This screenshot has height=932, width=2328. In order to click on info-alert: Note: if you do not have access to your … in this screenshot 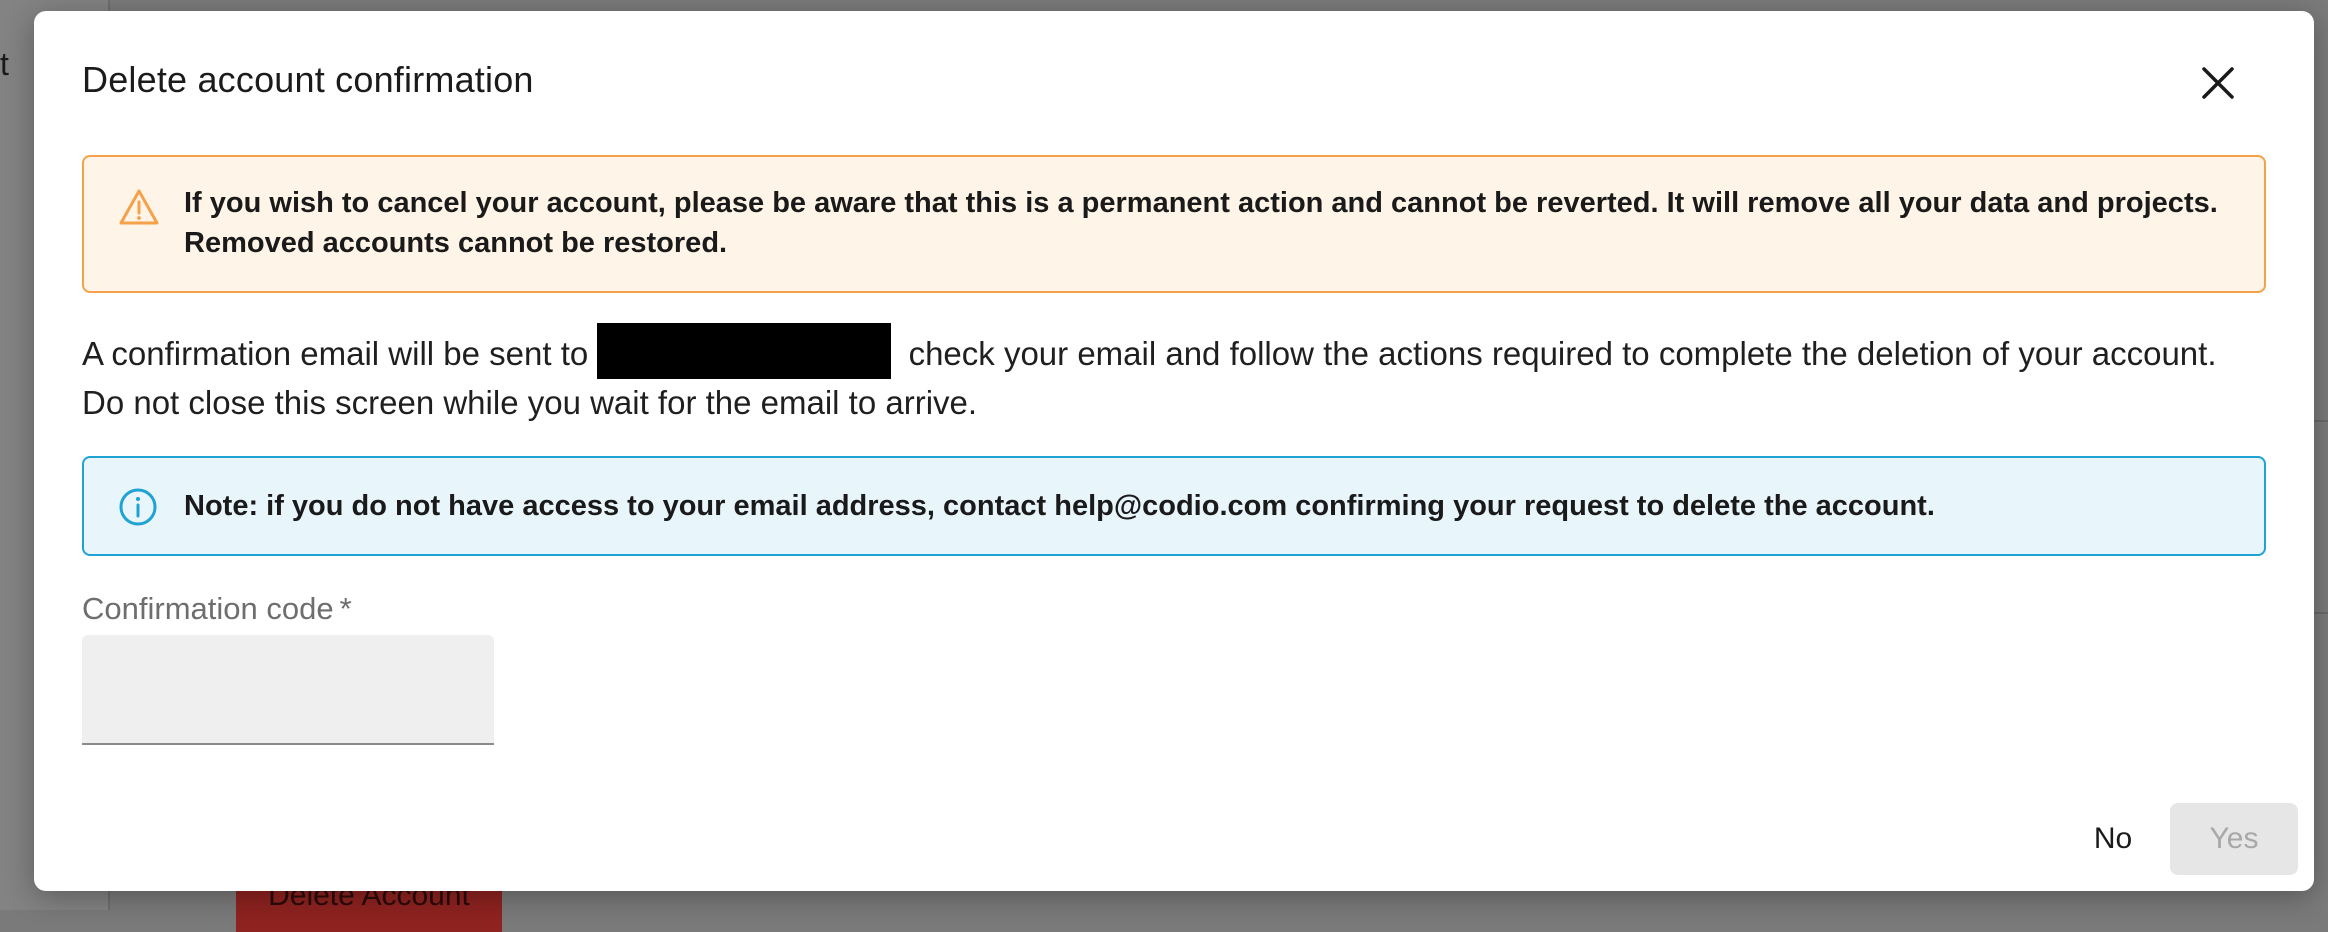, I will do `click(1174, 506)`.